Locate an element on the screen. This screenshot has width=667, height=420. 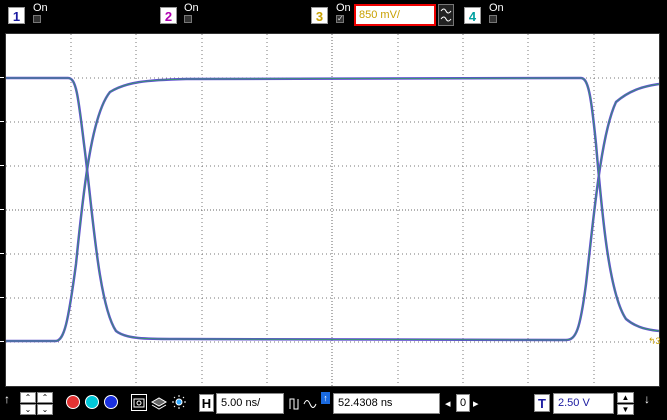
screenshot-button is located at coordinates (139, 402).